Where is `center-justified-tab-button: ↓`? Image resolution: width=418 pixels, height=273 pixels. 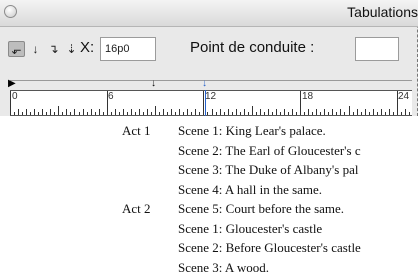
center-justified-tab-button: ↓ is located at coordinates (35, 49).